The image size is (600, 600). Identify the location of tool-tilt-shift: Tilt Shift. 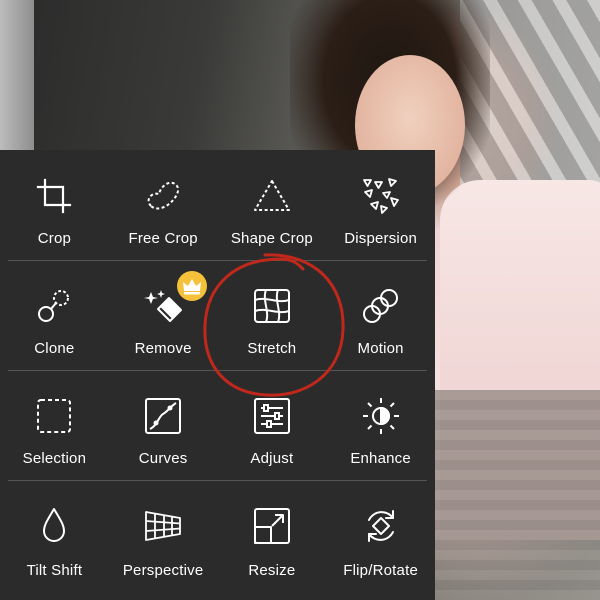
(54, 540).